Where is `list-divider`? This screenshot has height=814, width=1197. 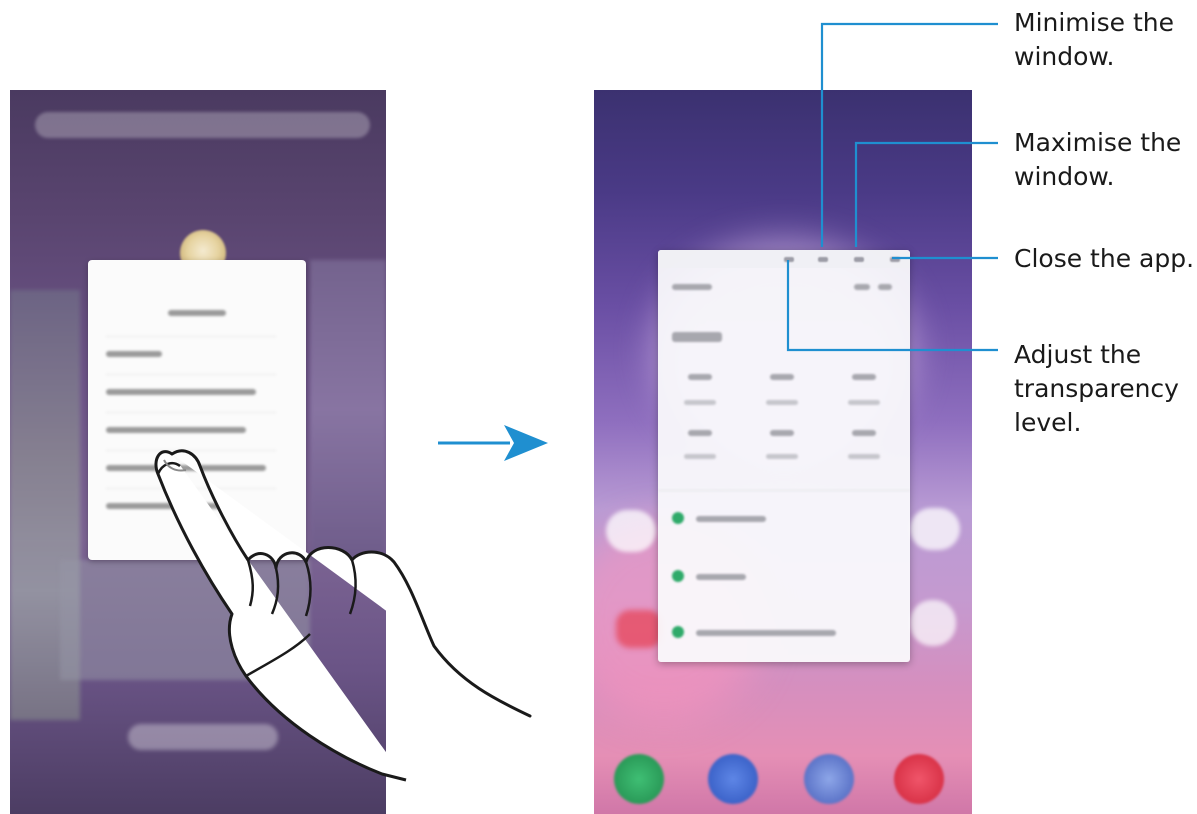 list-divider is located at coordinates (784, 490).